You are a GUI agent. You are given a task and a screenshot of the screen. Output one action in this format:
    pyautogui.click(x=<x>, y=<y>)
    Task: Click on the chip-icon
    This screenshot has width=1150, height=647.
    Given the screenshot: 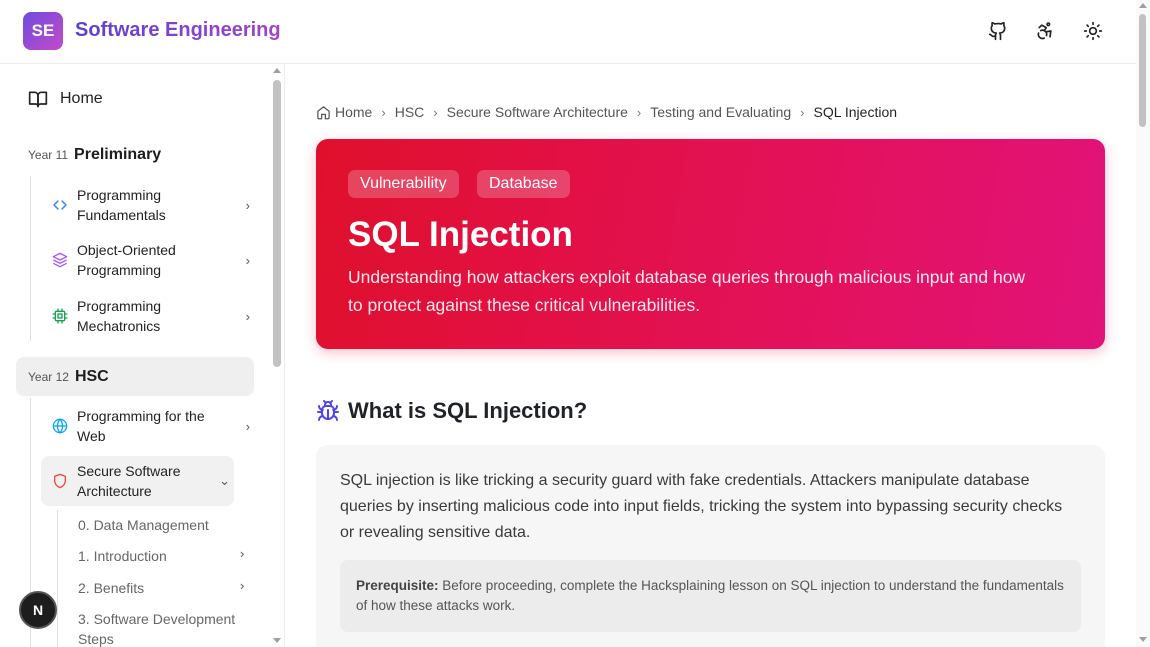 What is the action you would take?
    pyautogui.click(x=60, y=316)
    